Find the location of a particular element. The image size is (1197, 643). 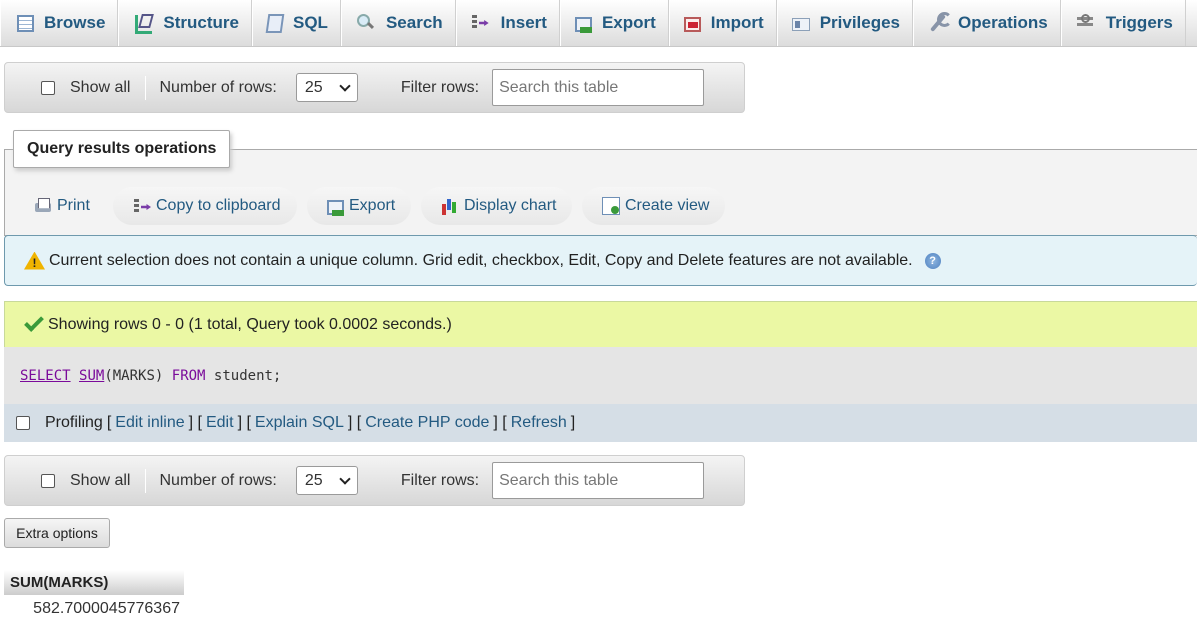

tab-search: Search is located at coordinates (398, 23).